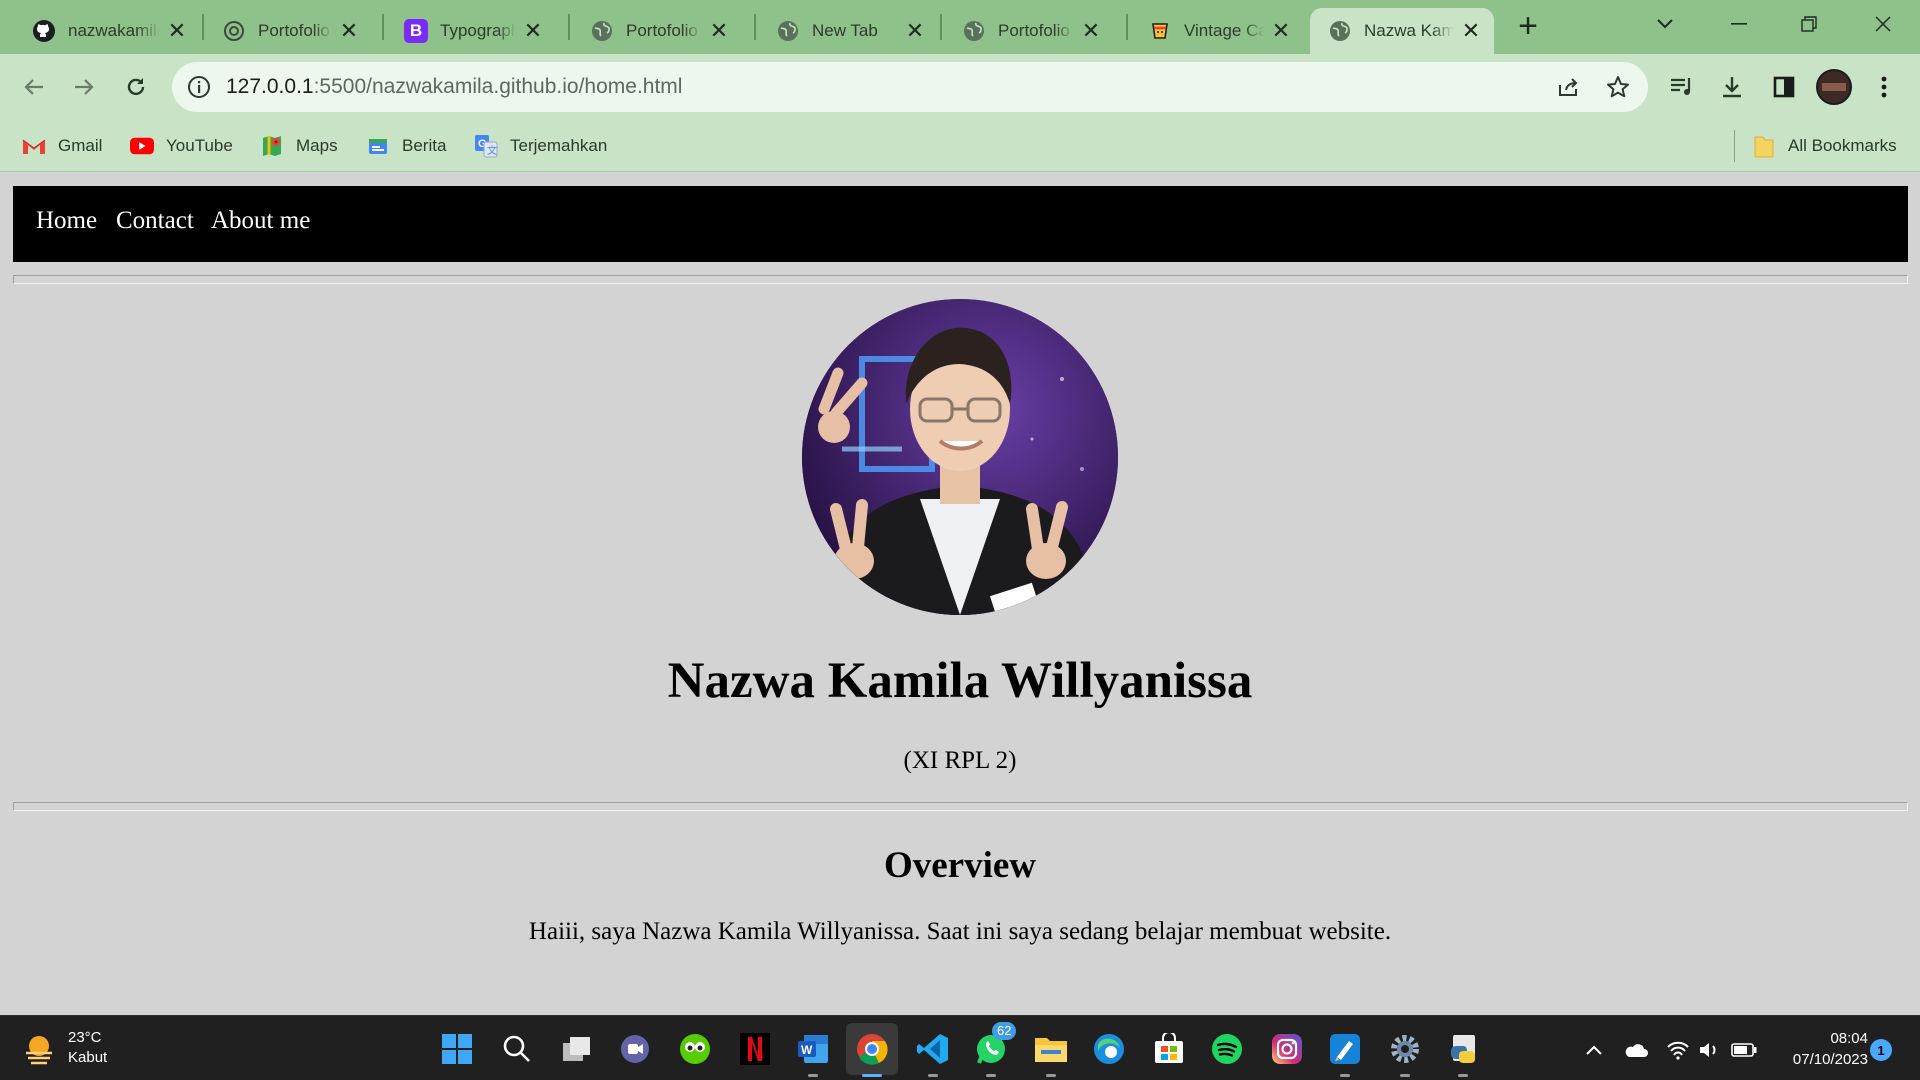 This screenshot has width=1920, height=1080. Describe the element at coordinates (1287, 1049) in the screenshot. I see `instagram-icon` at that location.